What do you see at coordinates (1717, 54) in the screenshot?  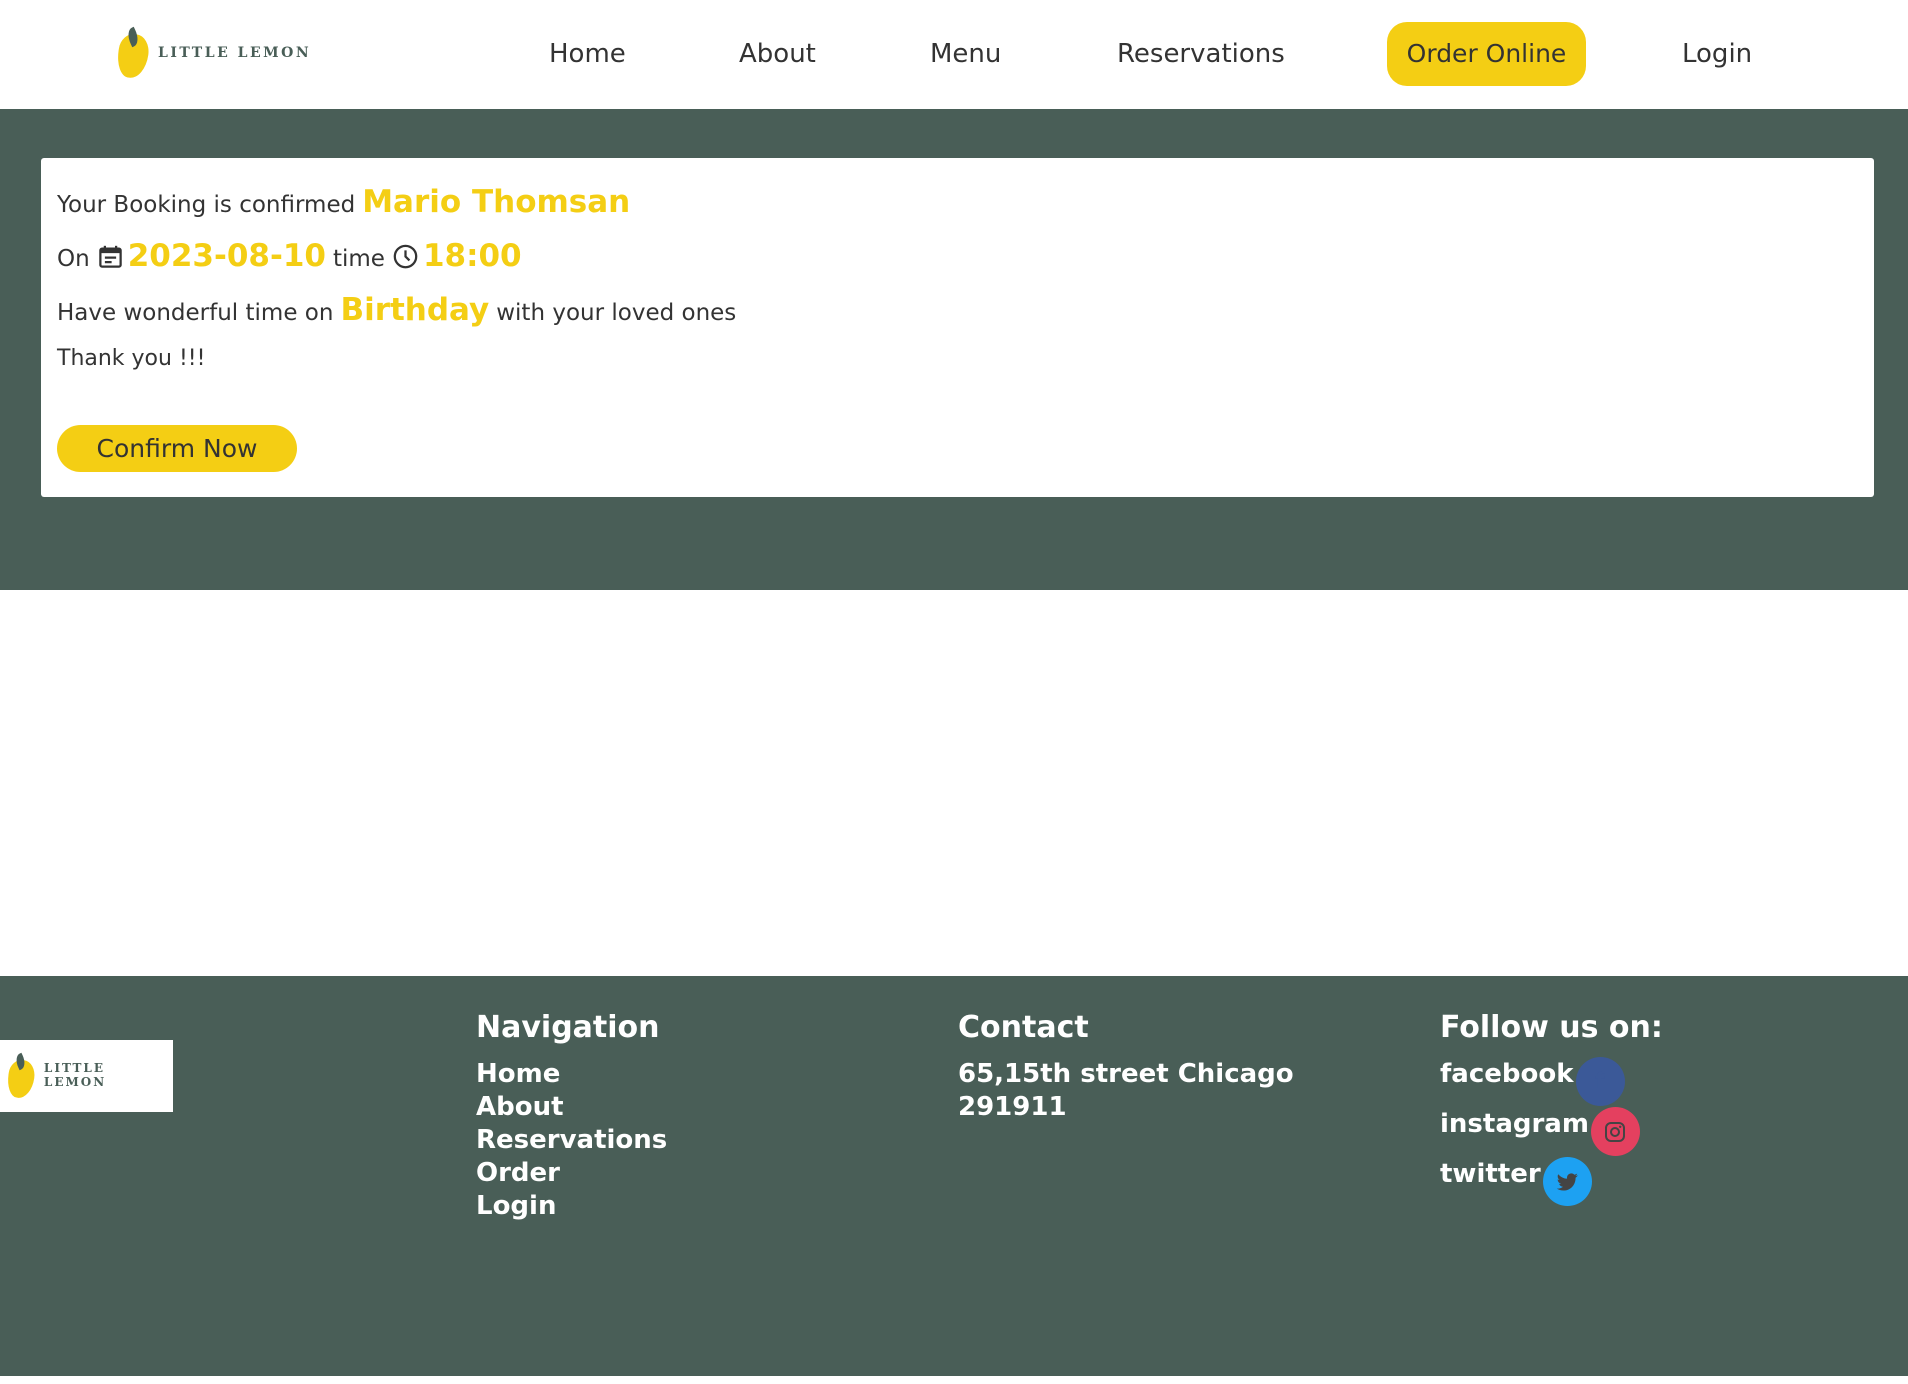 I see `nav-link-login: Login` at bounding box center [1717, 54].